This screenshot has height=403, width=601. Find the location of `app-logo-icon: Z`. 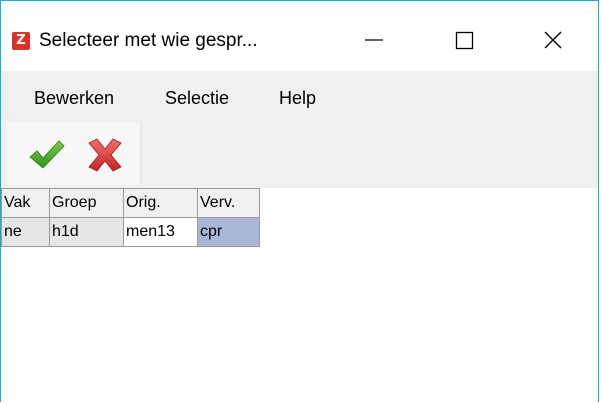

app-logo-icon: Z is located at coordinates (21, 41).